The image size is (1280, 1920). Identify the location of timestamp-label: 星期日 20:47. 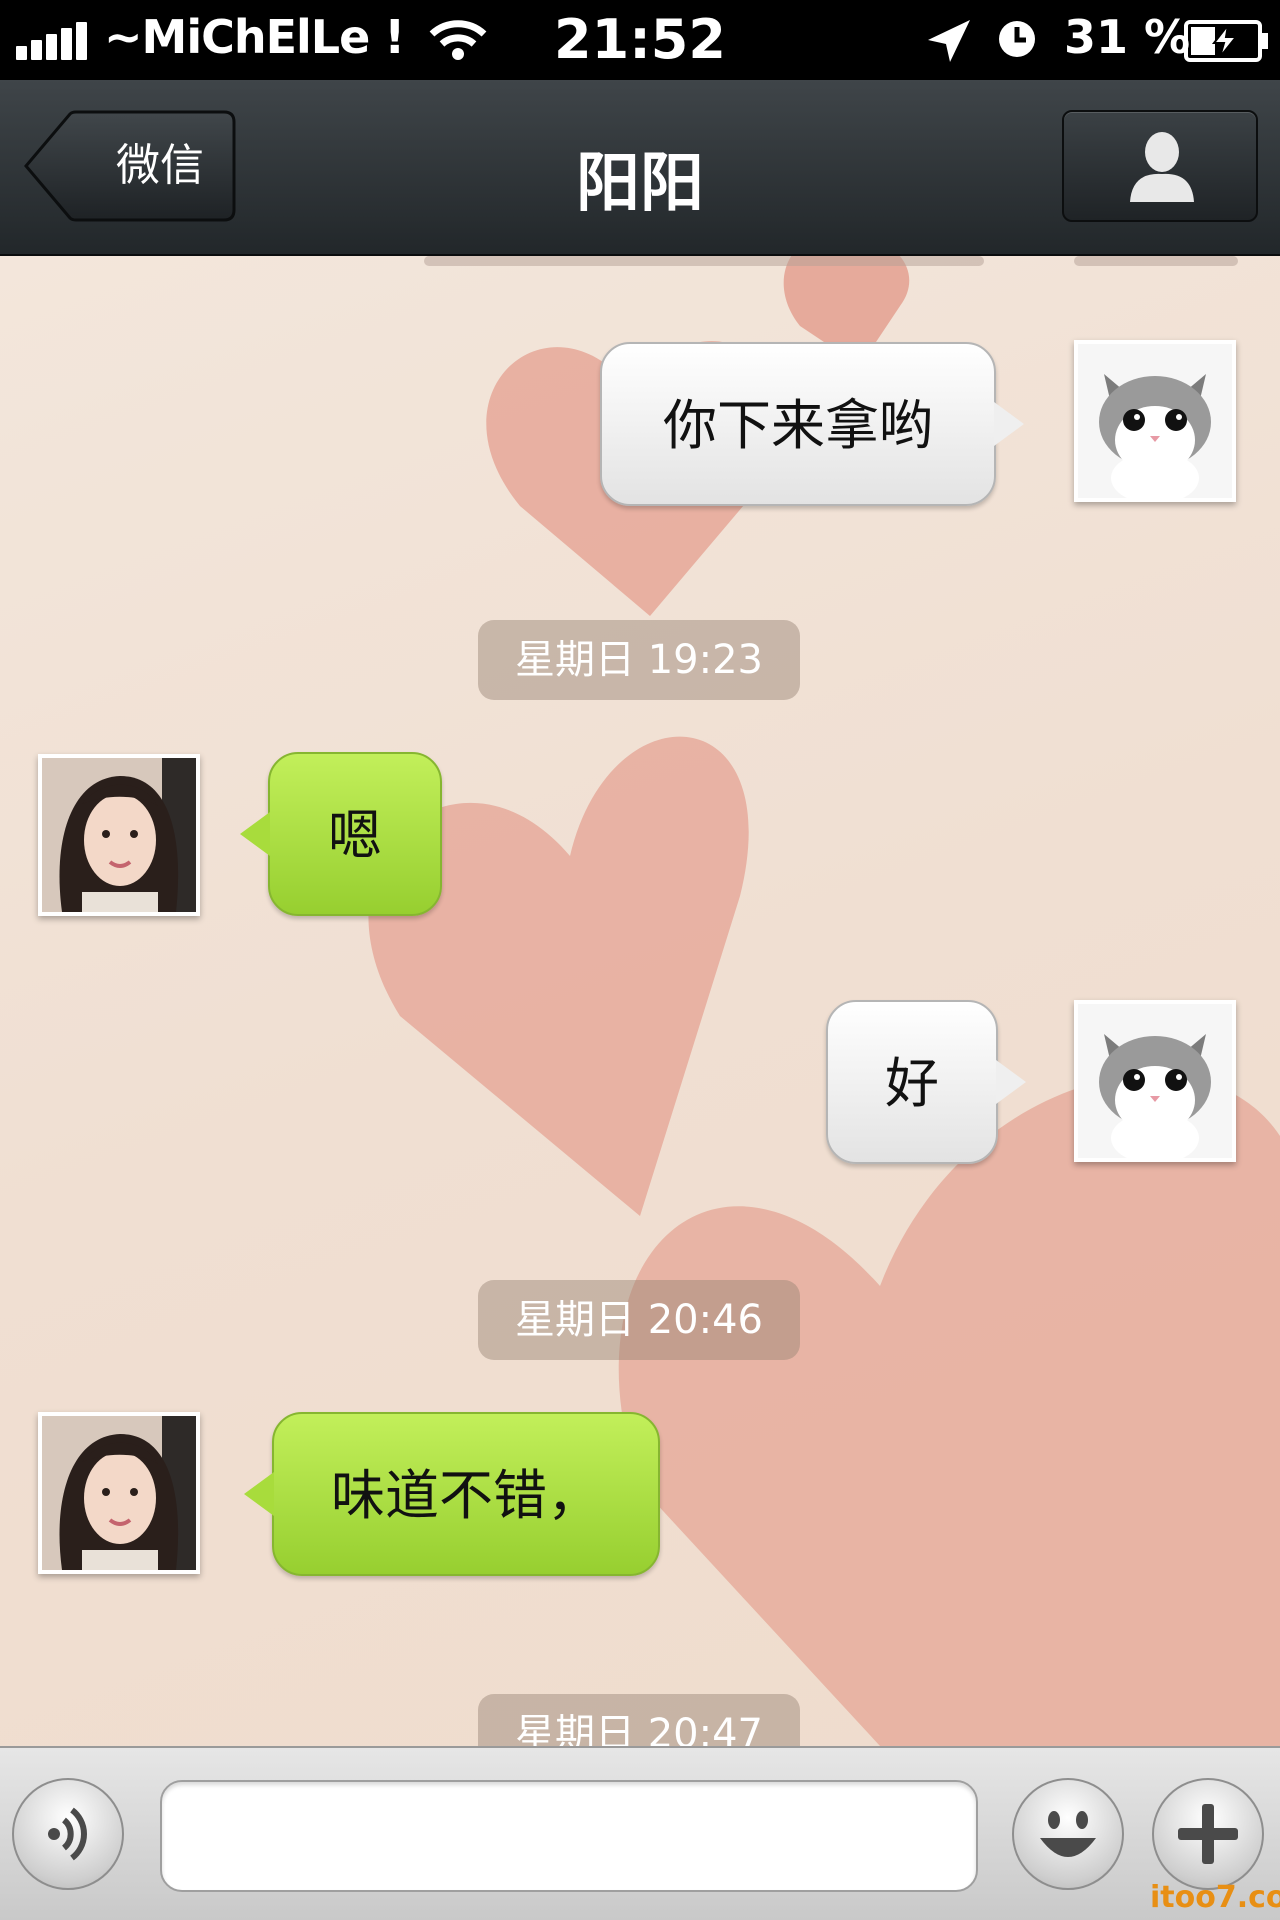
(639, 1720).